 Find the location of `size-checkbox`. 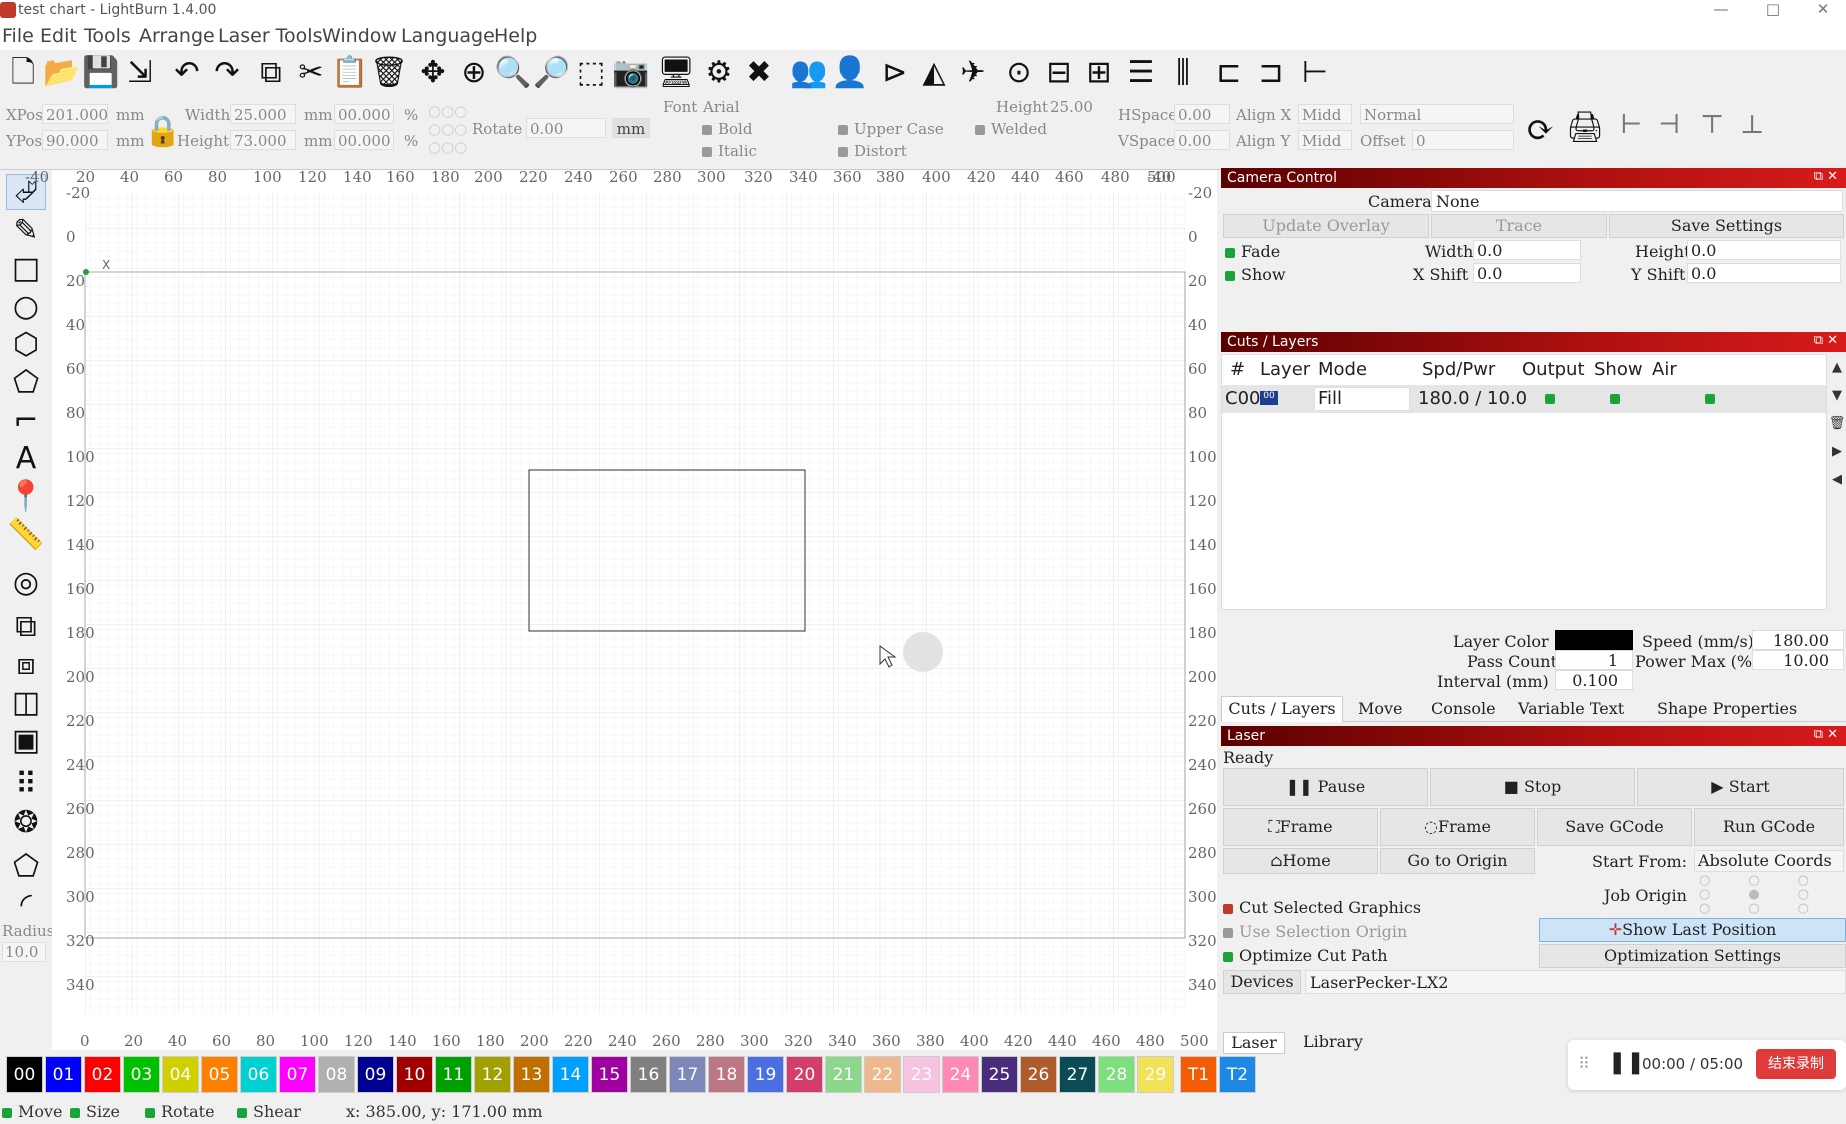

size-checkbox is located at coordinates (75, 1112).